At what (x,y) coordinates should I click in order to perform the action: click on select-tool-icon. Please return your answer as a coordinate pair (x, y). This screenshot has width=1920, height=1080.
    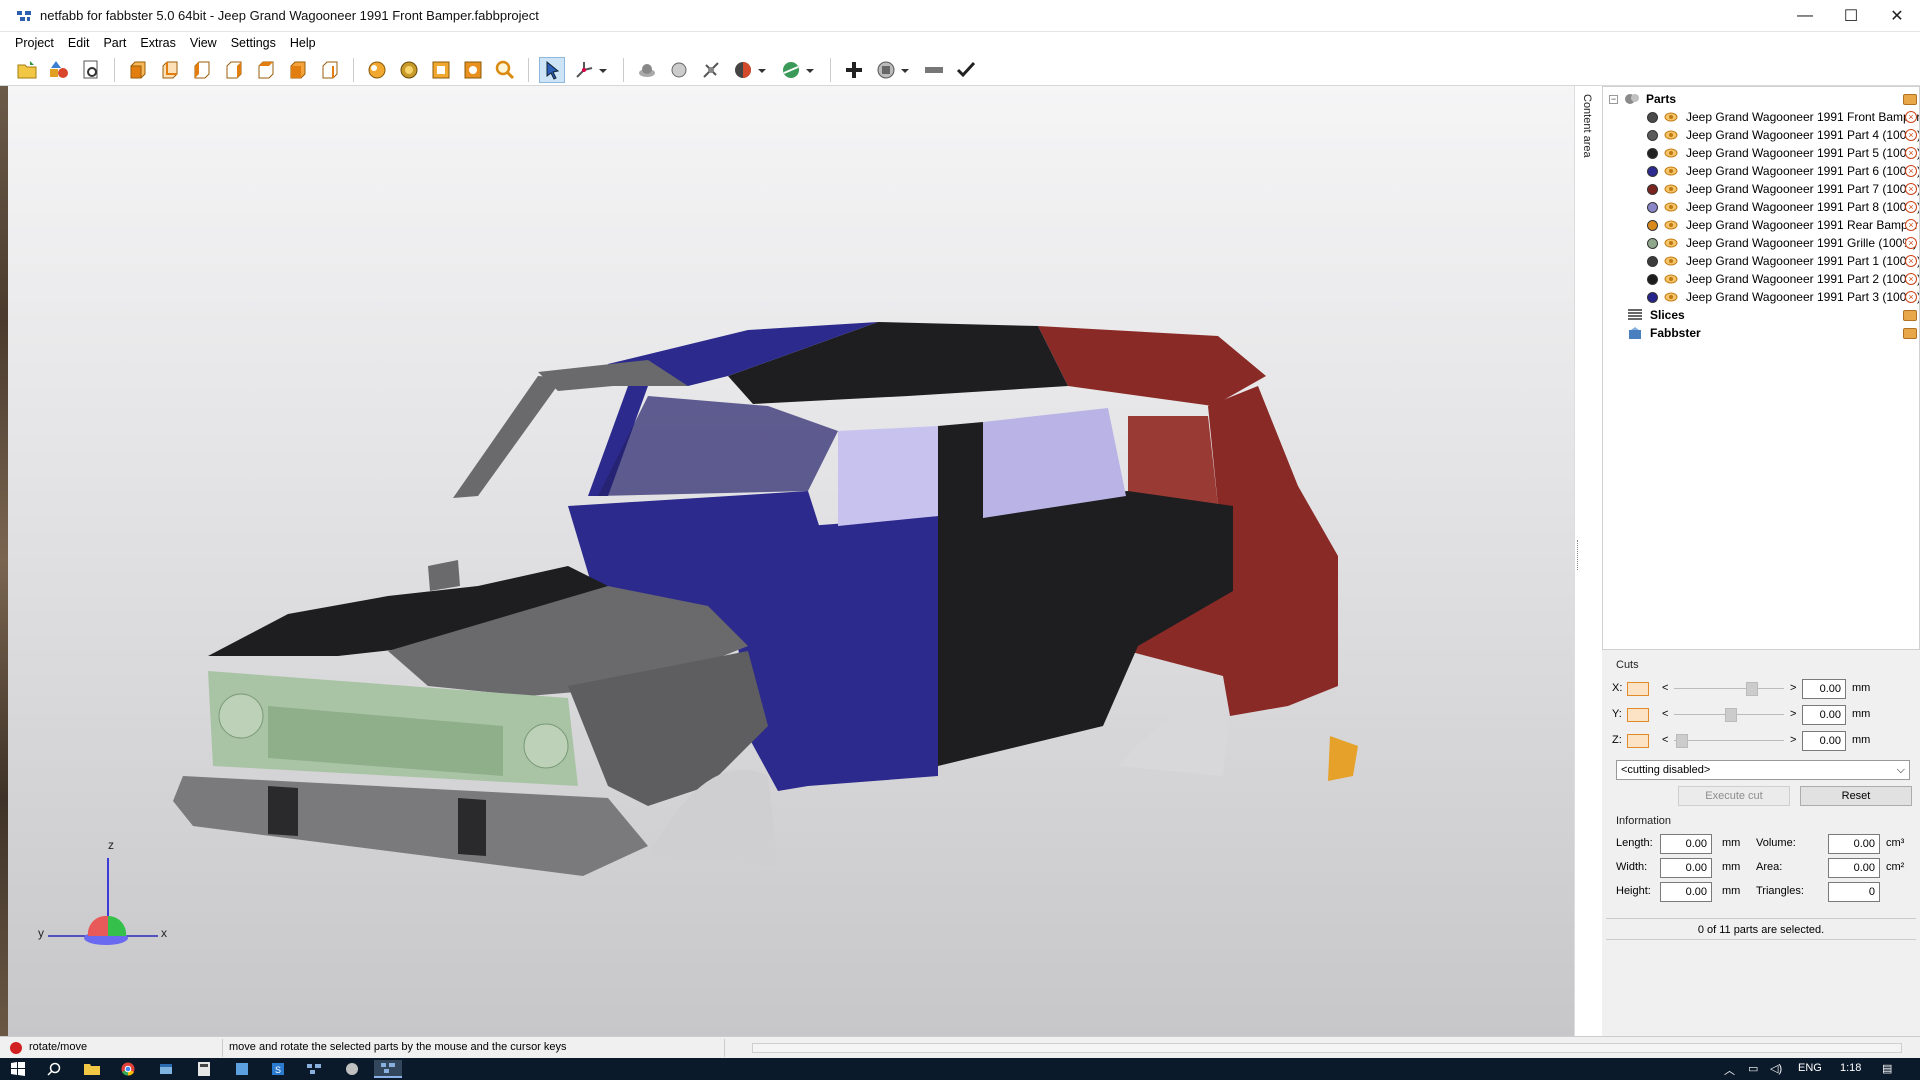
    Looking at the image, I should click on (552, 69).